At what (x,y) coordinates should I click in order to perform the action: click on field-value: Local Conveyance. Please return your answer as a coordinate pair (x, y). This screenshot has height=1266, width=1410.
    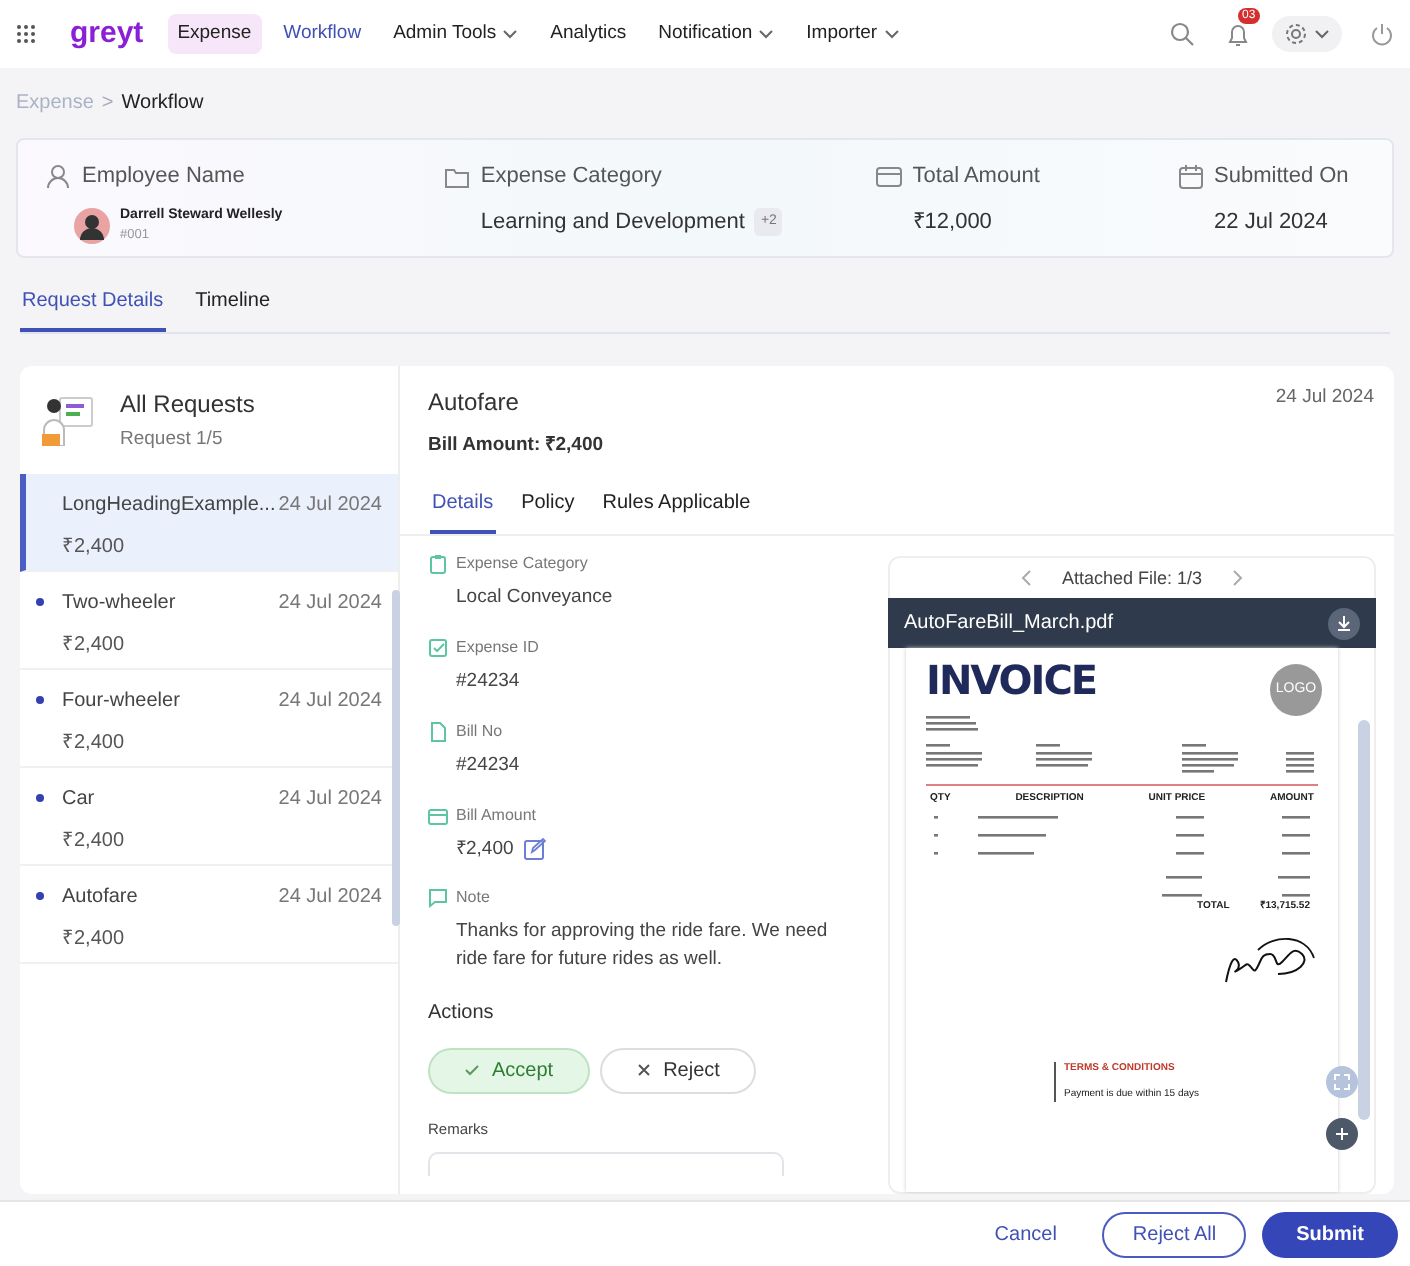
    Looking at the image, I should click on (534, 598).